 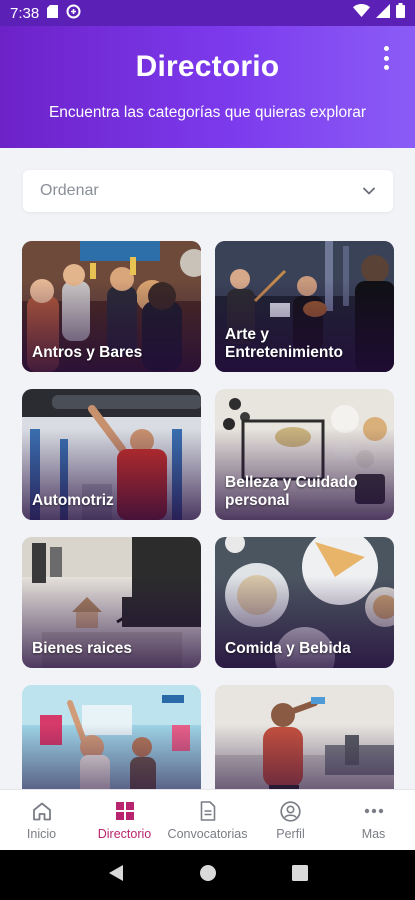 I want to click on sort-dropdown: Ordenar, so click(x=208, y=191).